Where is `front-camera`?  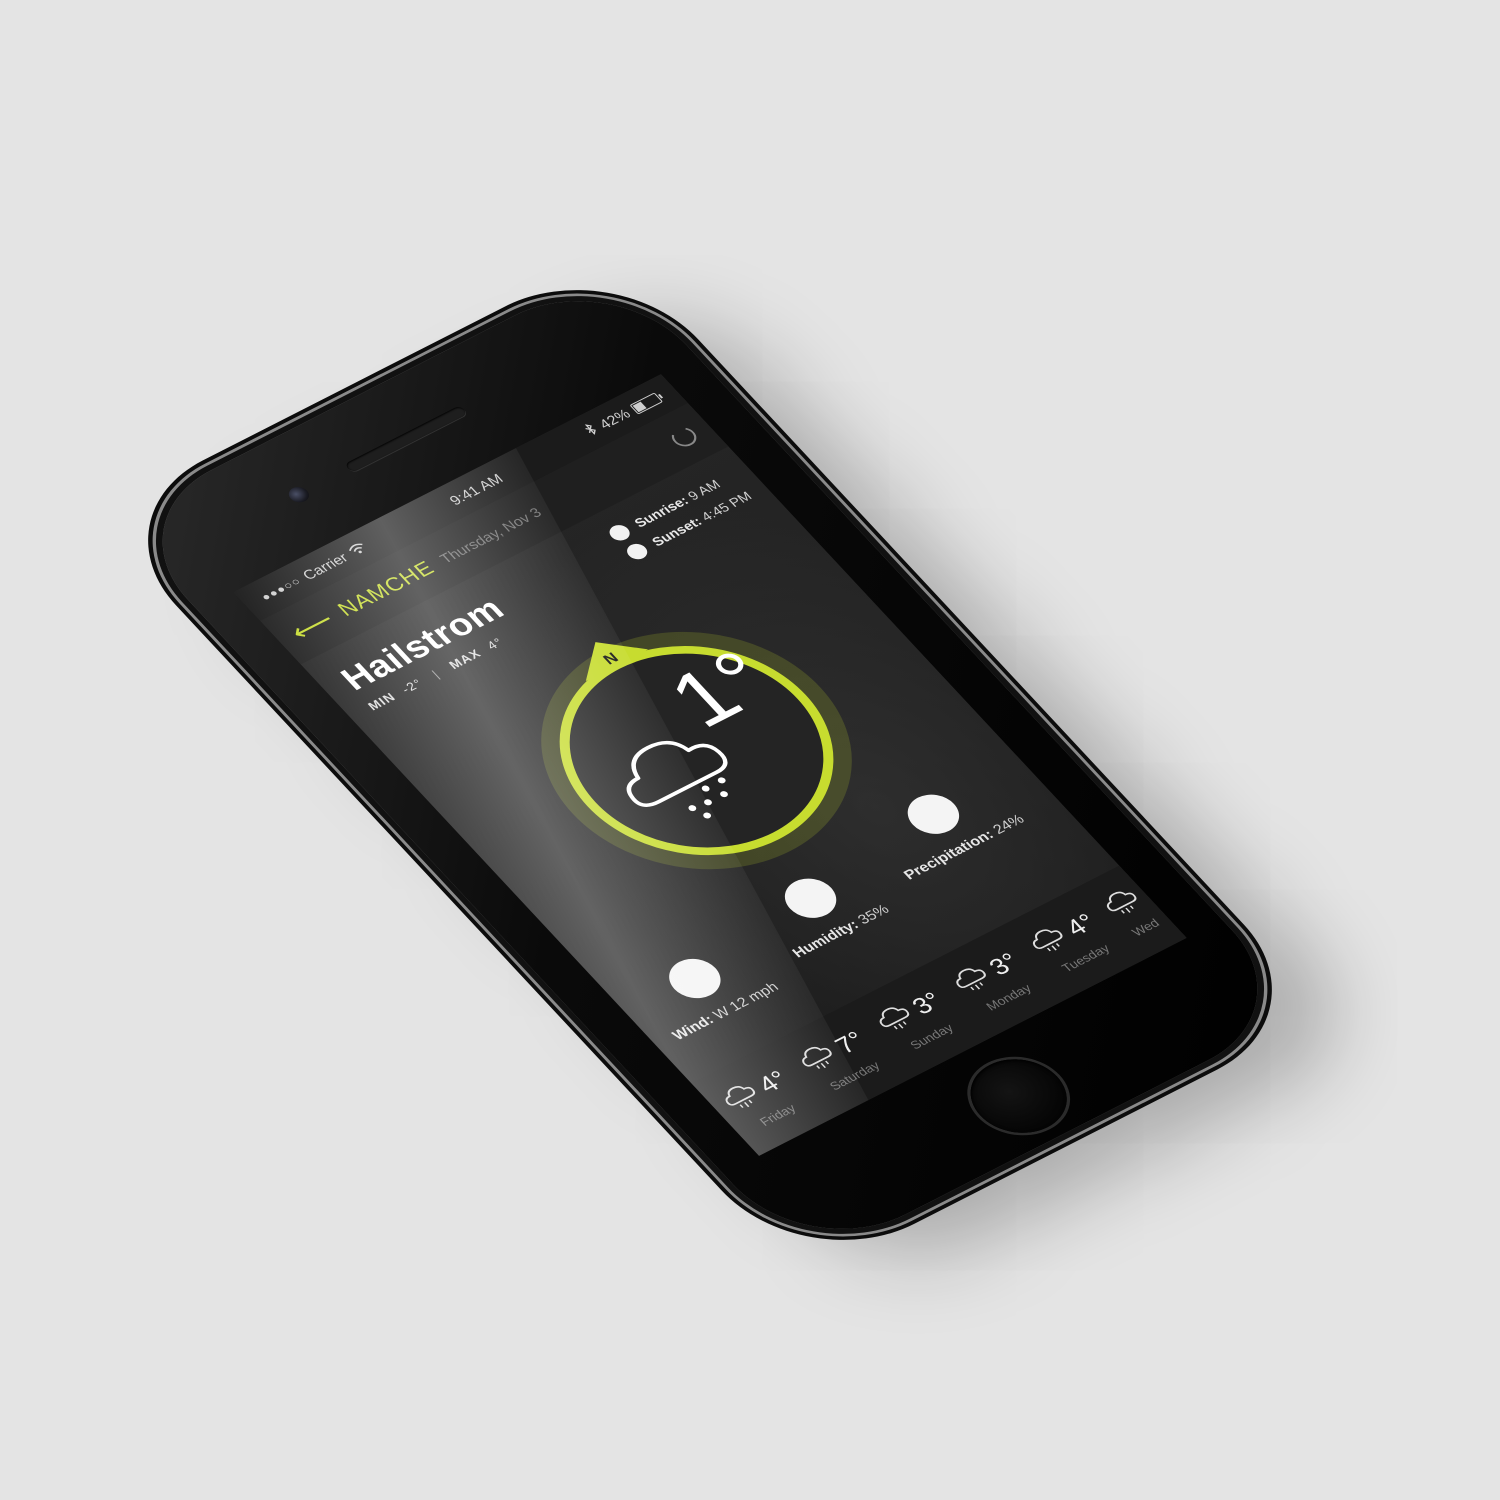 front-camera is located at coordinates (298, 495).